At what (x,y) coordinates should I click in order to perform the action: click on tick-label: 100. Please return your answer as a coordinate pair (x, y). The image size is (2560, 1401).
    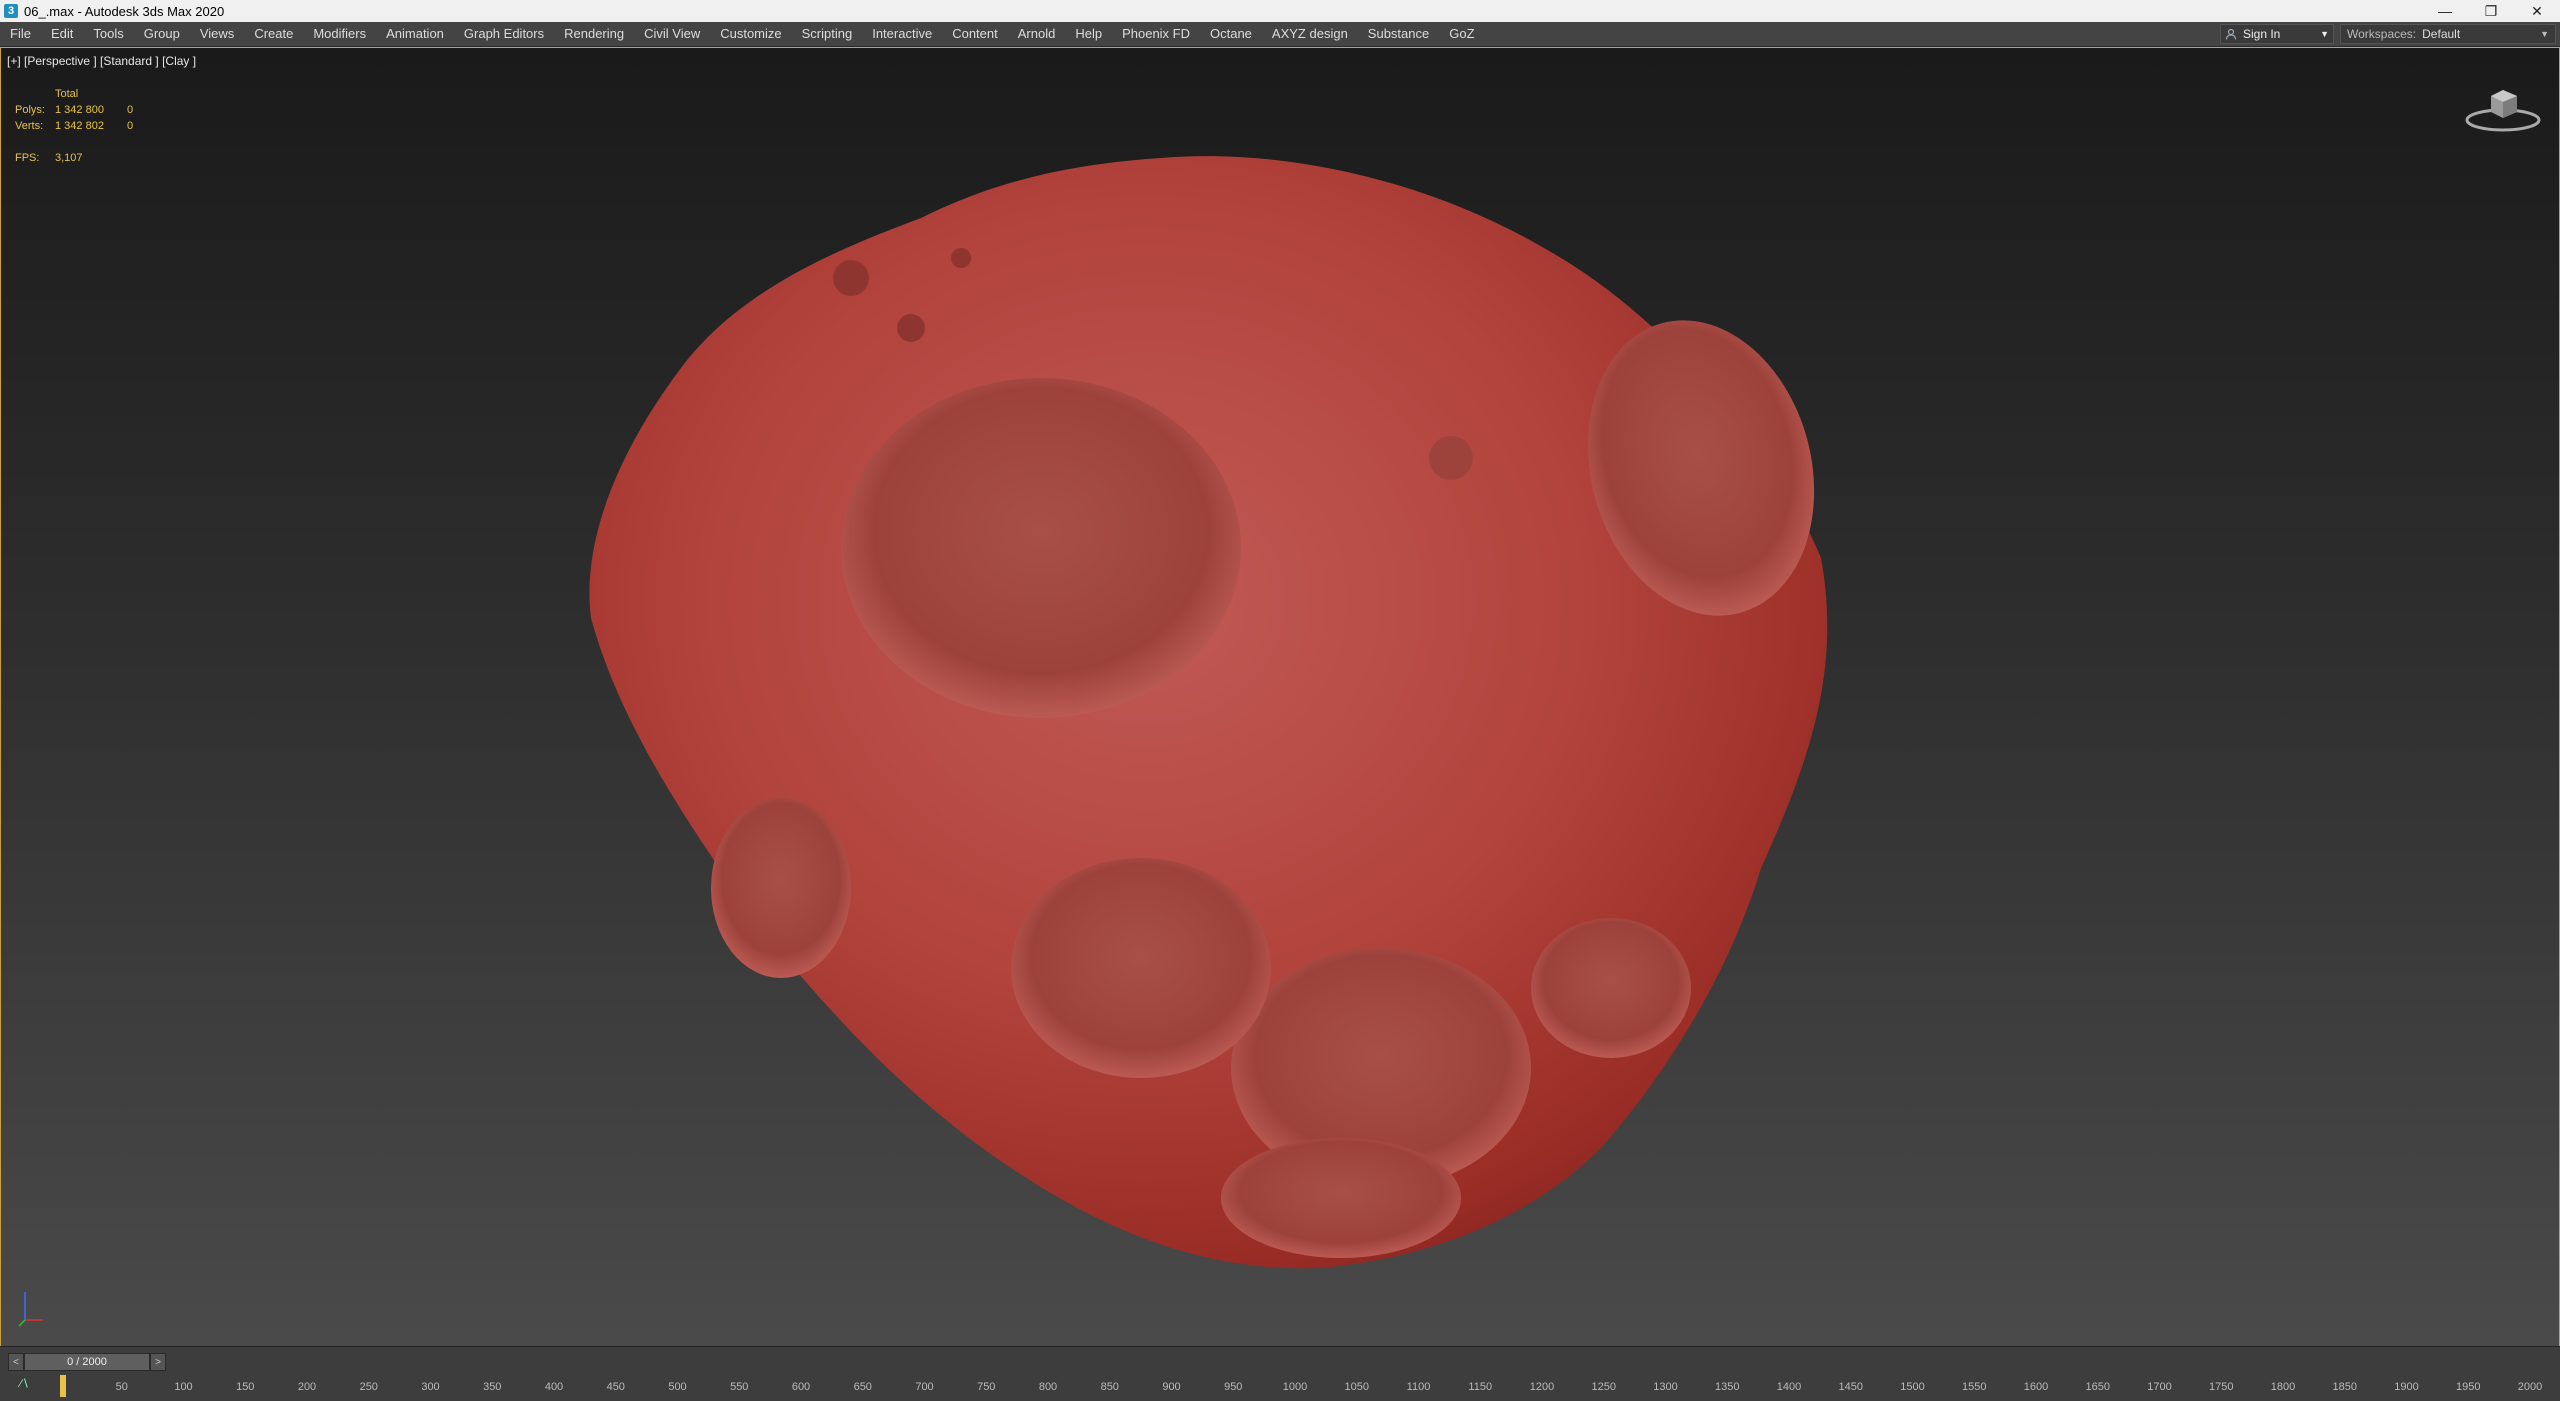
    Looking at the image, I should click on (183, 1387).